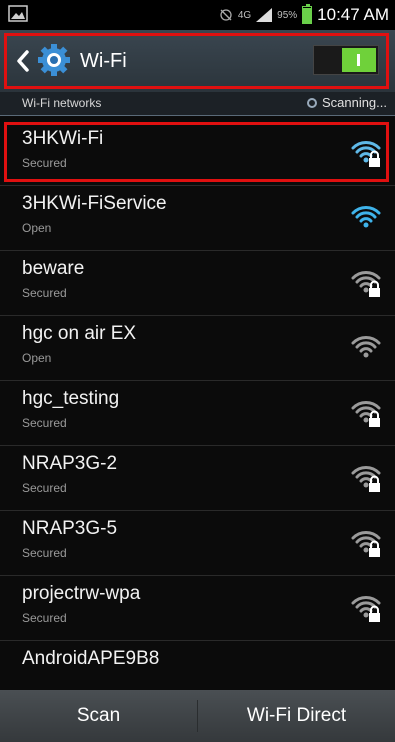 The image size is (395, 742). Describe the element at coordinates (307, 14) in the screenshot. I see `battery-icon` at that location.